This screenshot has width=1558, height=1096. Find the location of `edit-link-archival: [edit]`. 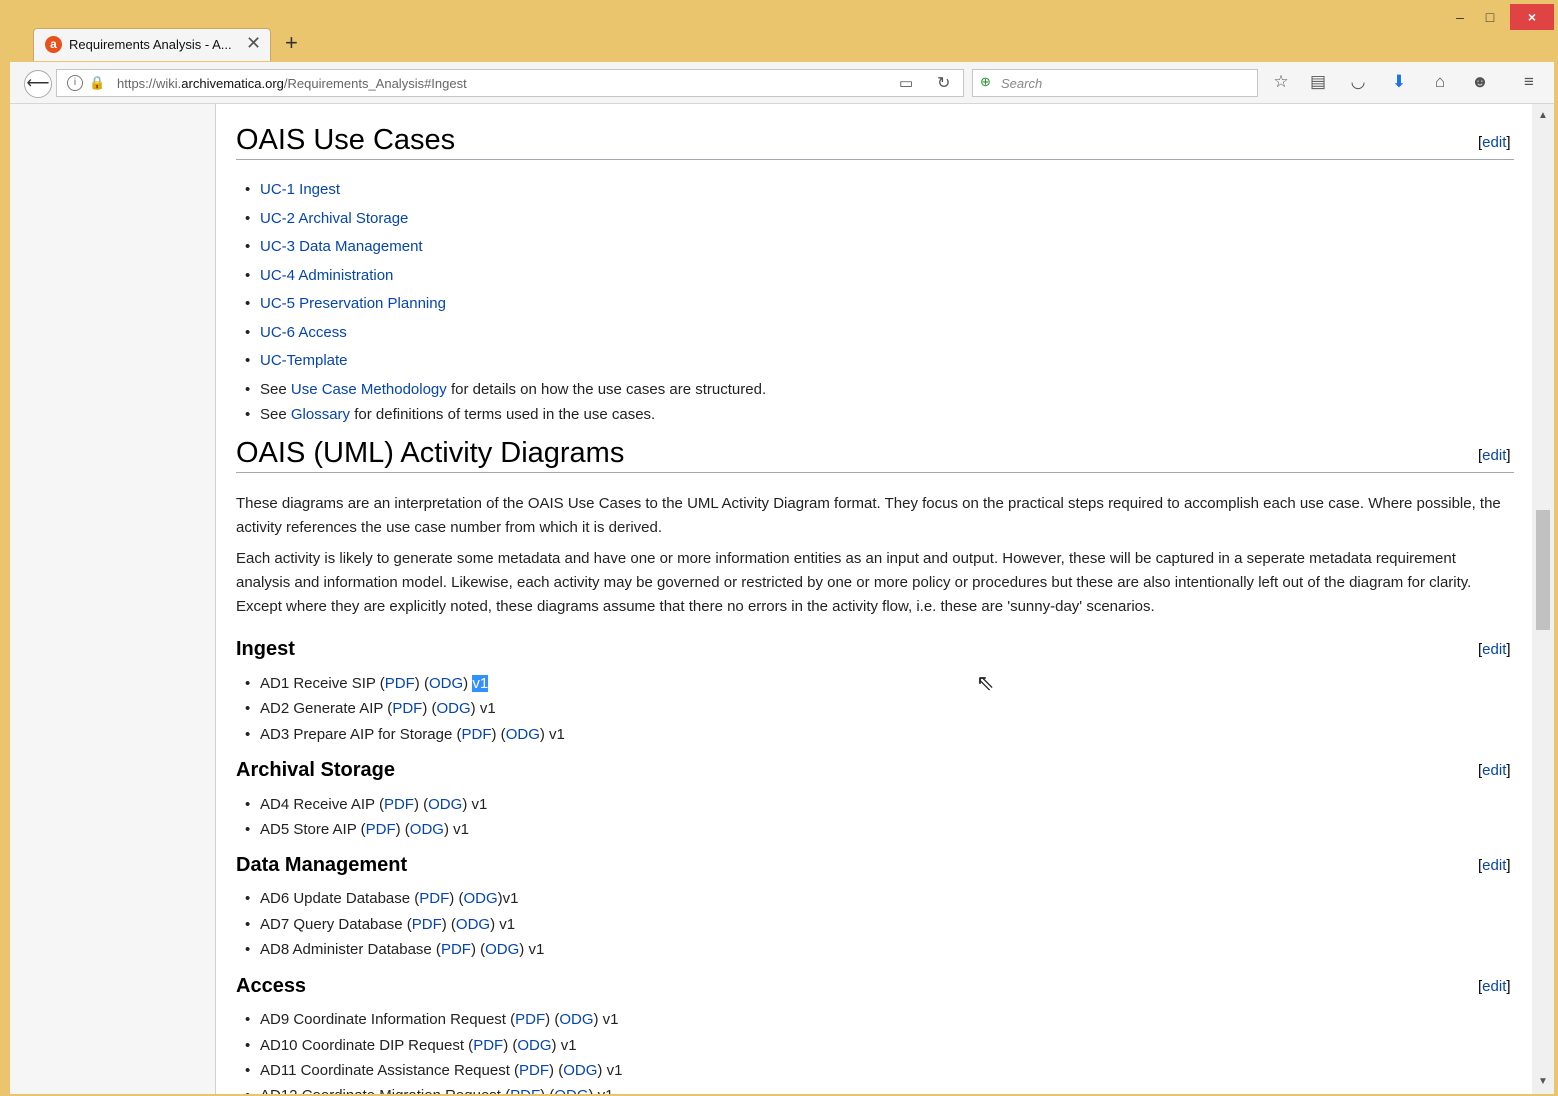

edit-link-archival: [edit] is located at coordinates (1494, 770).